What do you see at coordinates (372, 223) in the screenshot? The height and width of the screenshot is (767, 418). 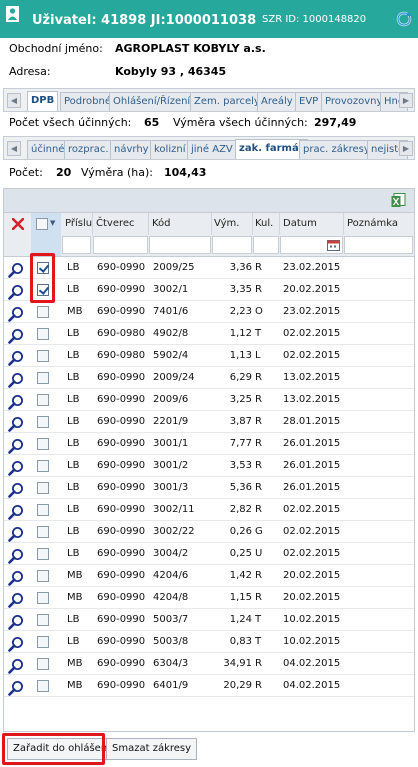 I see `col-poznamka: Poznámka` at bounding box center [372, 223].